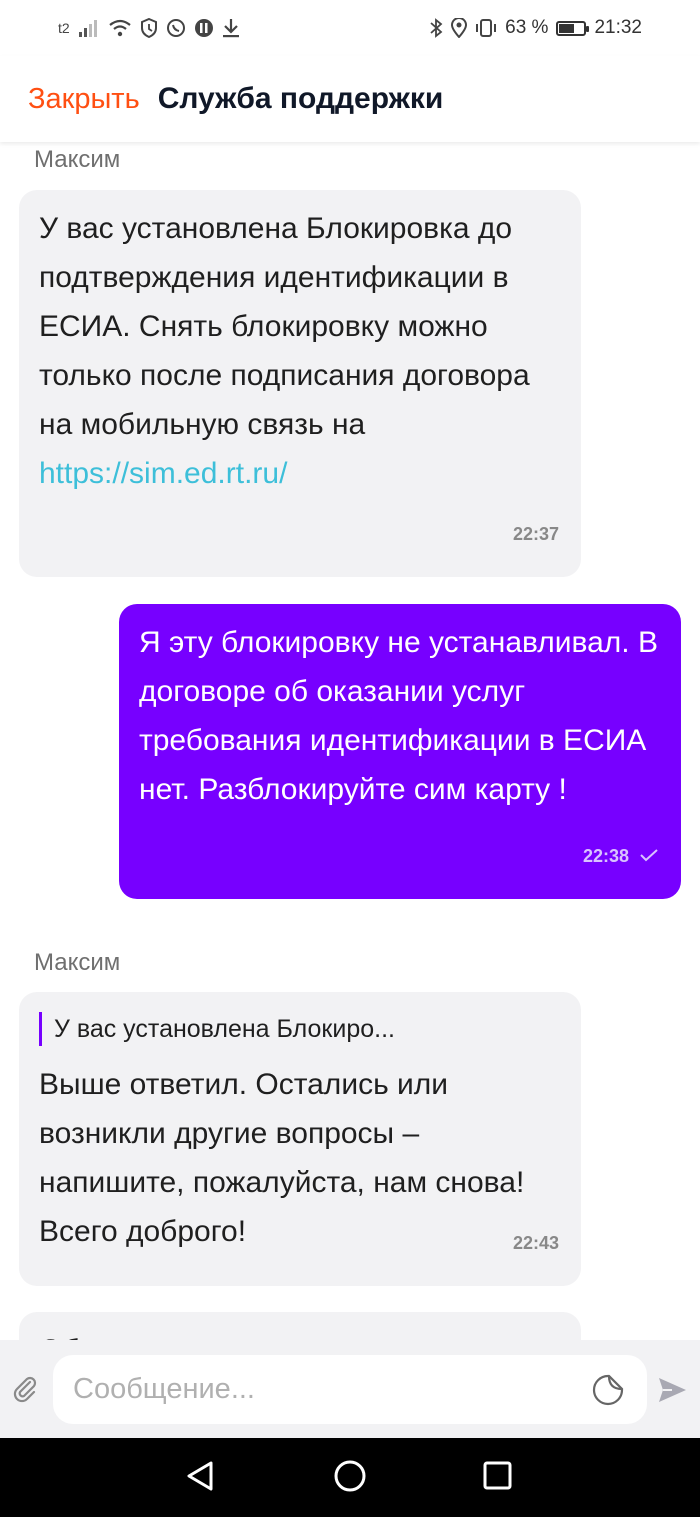 The image size is (700, 1517). I want to click on download-icon, so click(231, 28).